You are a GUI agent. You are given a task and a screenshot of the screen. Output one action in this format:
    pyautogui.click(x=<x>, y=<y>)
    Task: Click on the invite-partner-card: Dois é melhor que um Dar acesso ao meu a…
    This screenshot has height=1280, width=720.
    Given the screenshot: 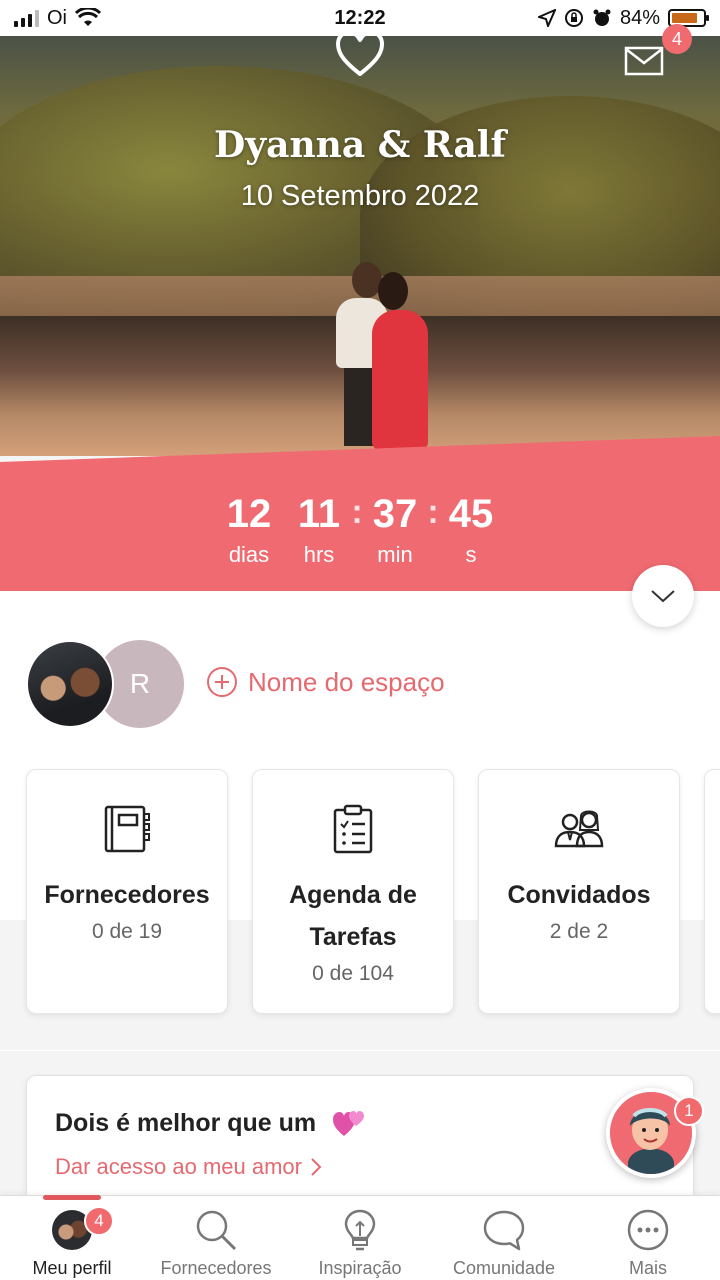 What is the action you would take?
    pyautogui.click(x=360, y=1145)
    